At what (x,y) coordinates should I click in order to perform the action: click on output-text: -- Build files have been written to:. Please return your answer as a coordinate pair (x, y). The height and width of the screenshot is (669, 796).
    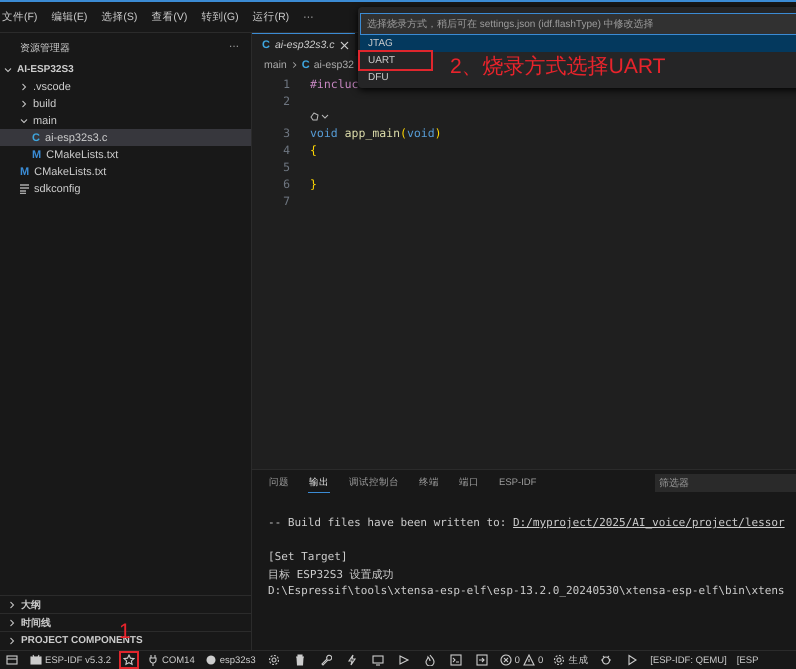
    Looking at the image, I should click on (388, 522).